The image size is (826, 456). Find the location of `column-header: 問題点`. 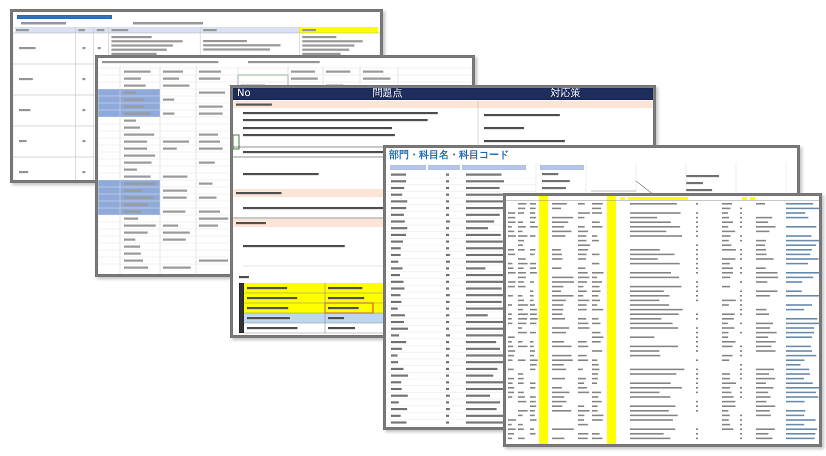

column-header: 問題点 is located at coordinates (388, 94).